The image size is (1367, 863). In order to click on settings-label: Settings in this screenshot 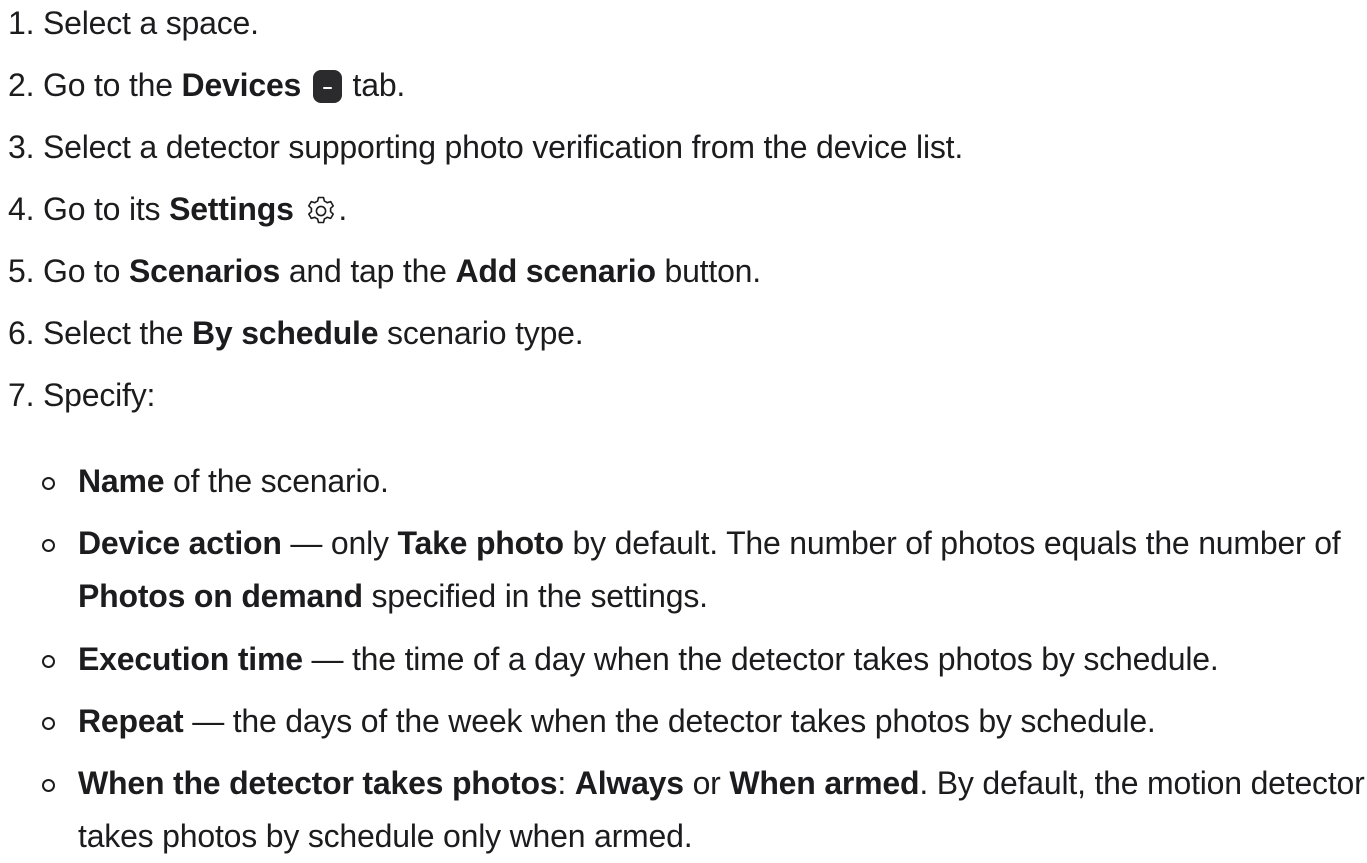, I will do `click(231, 209)`.